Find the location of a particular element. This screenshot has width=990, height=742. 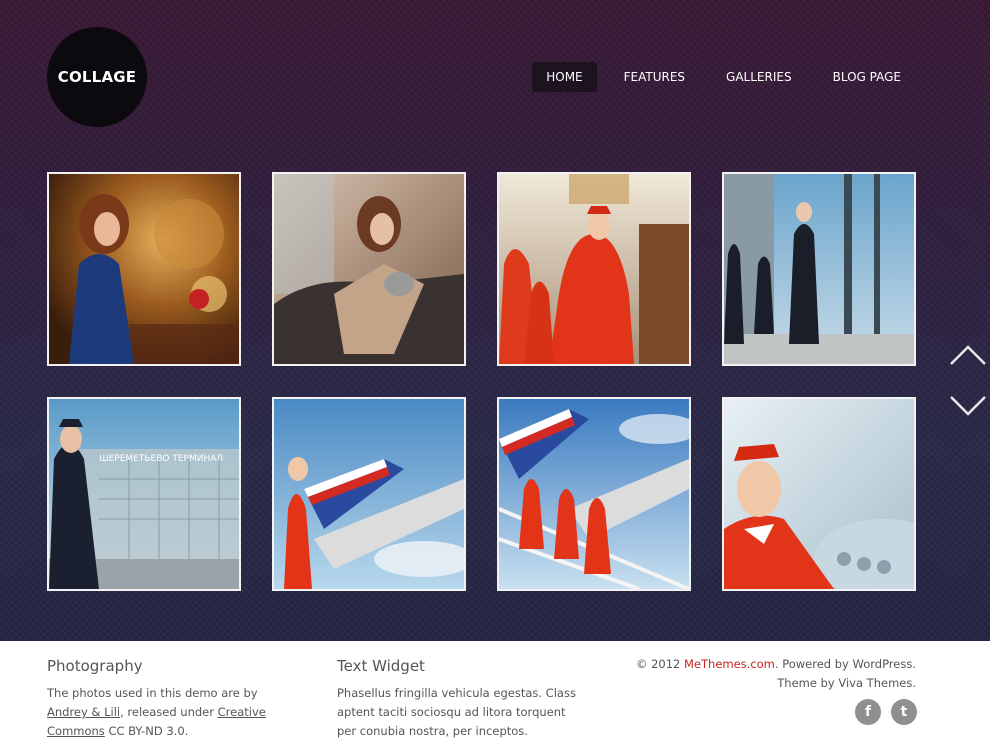

site-logo: COLLAGE is located at coordinates (97, 77).